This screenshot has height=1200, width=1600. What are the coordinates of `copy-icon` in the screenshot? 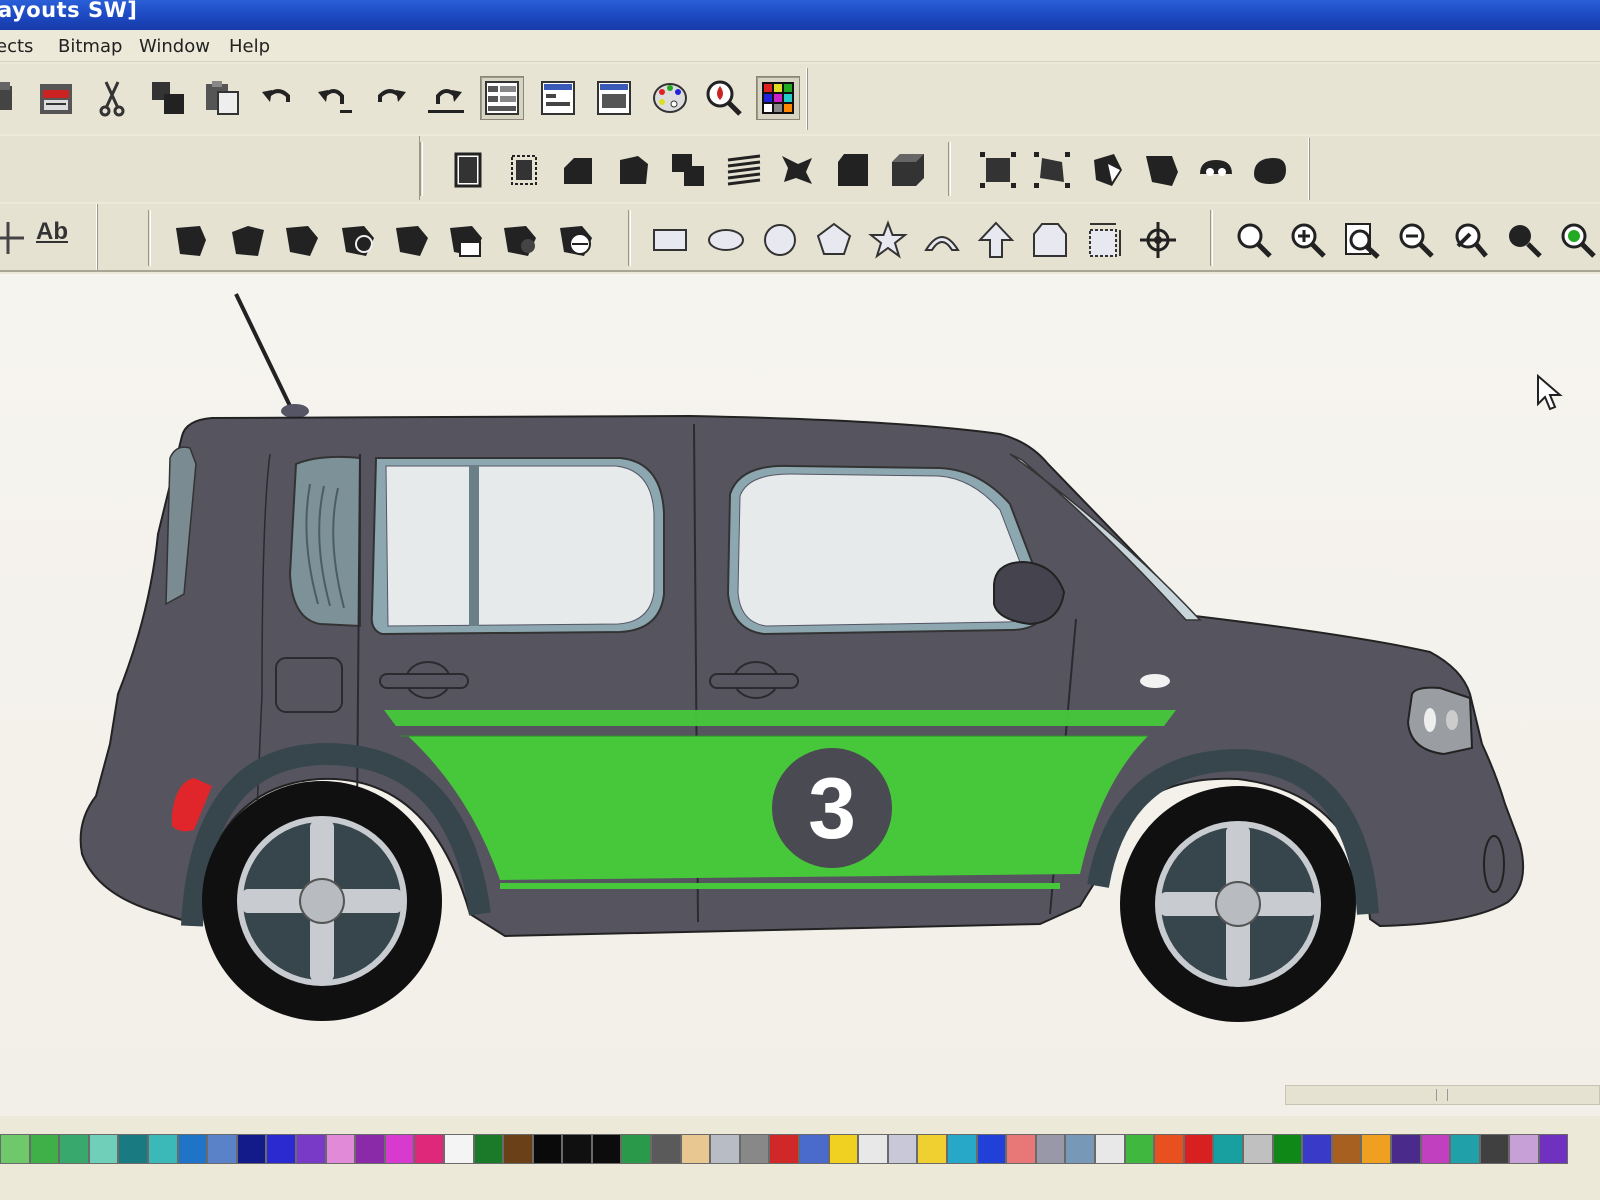 It's located at (168, 98).